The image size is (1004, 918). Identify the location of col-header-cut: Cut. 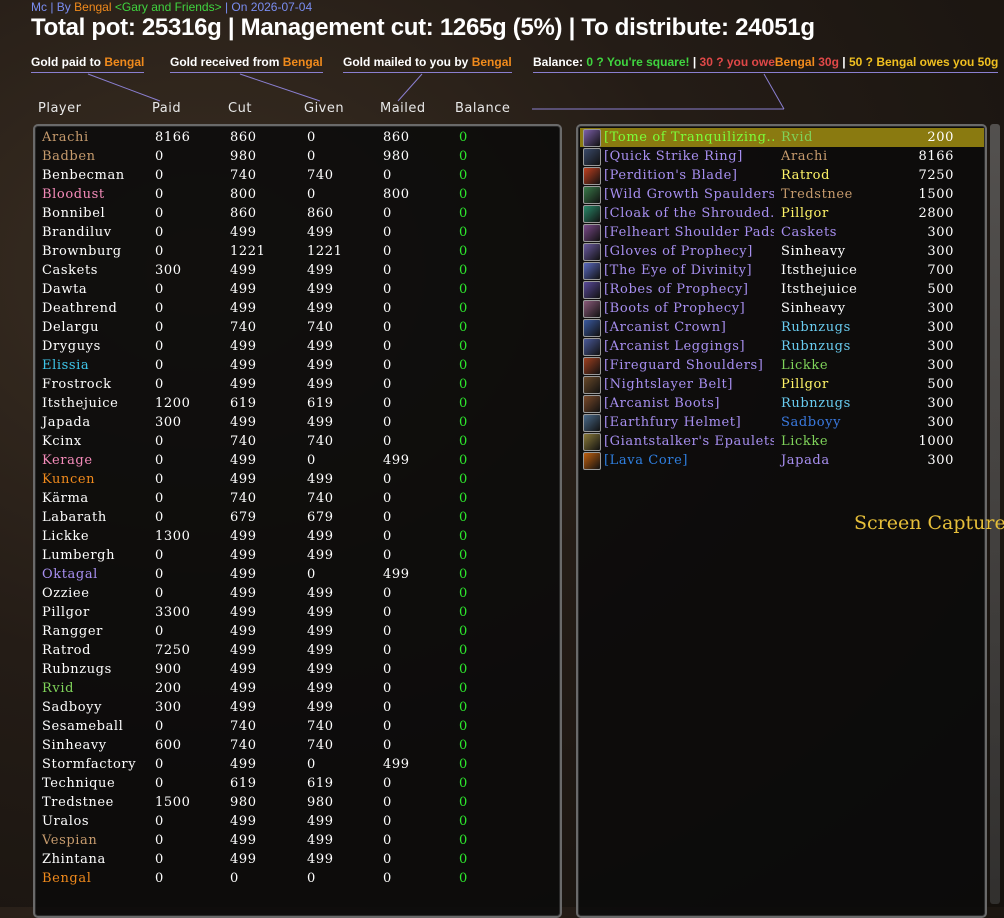
(240, 108).